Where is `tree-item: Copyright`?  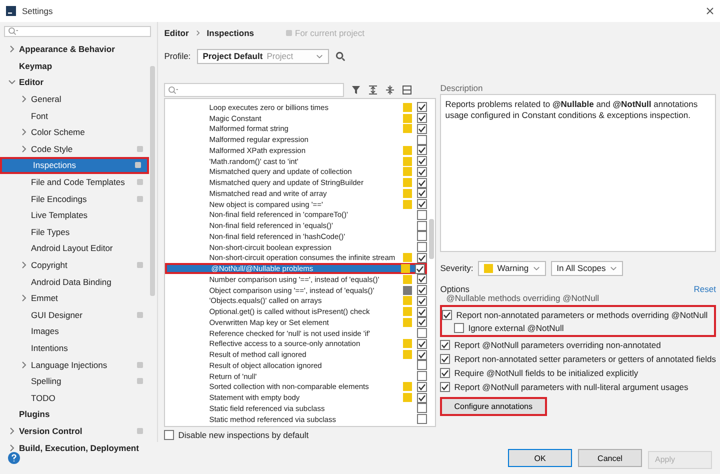 tree-item: Copyright is located at coordinates (75, 265).